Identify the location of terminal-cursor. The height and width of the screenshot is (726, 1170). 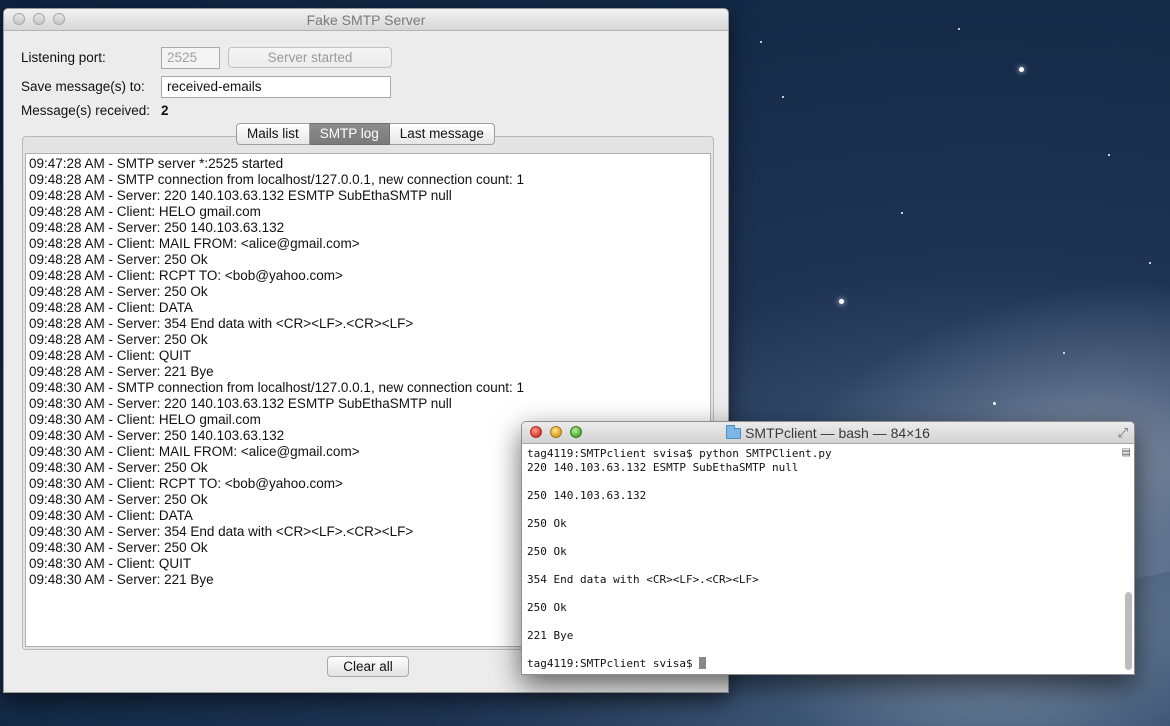
(703, 663).